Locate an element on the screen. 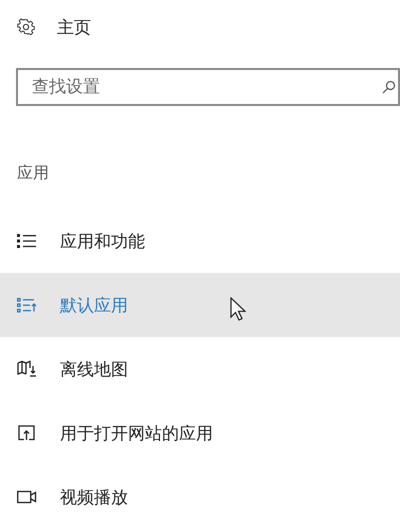 This screenshot has width=400, height=526. home-link: 主页 is located at coordinates (74, 27).